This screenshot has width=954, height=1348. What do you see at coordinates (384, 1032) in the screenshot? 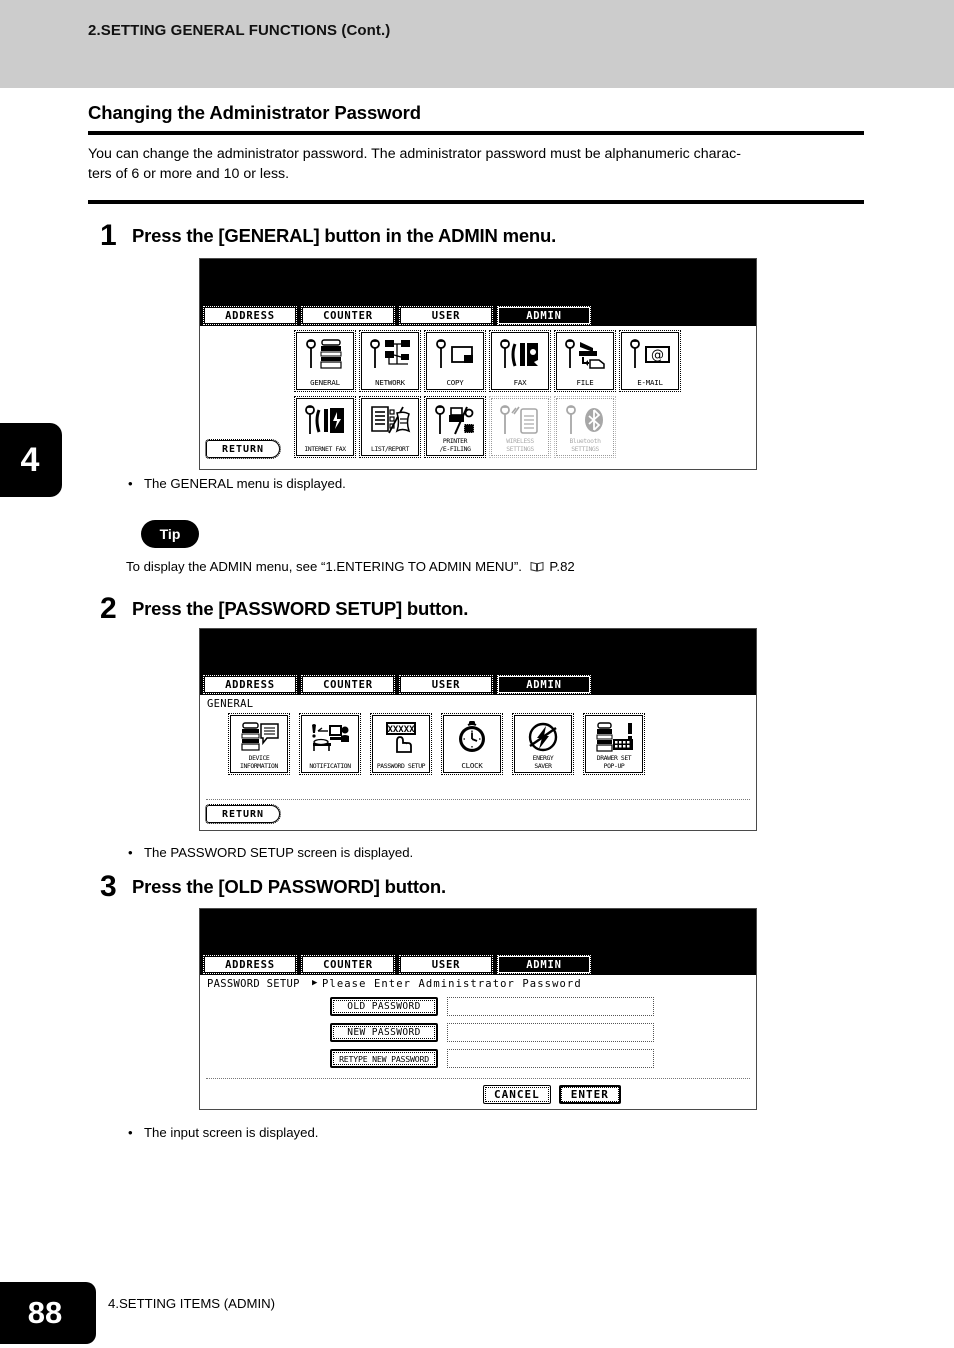
I see `new-password-button: NEW PASSWORD` at bounding box center [384, 1032].